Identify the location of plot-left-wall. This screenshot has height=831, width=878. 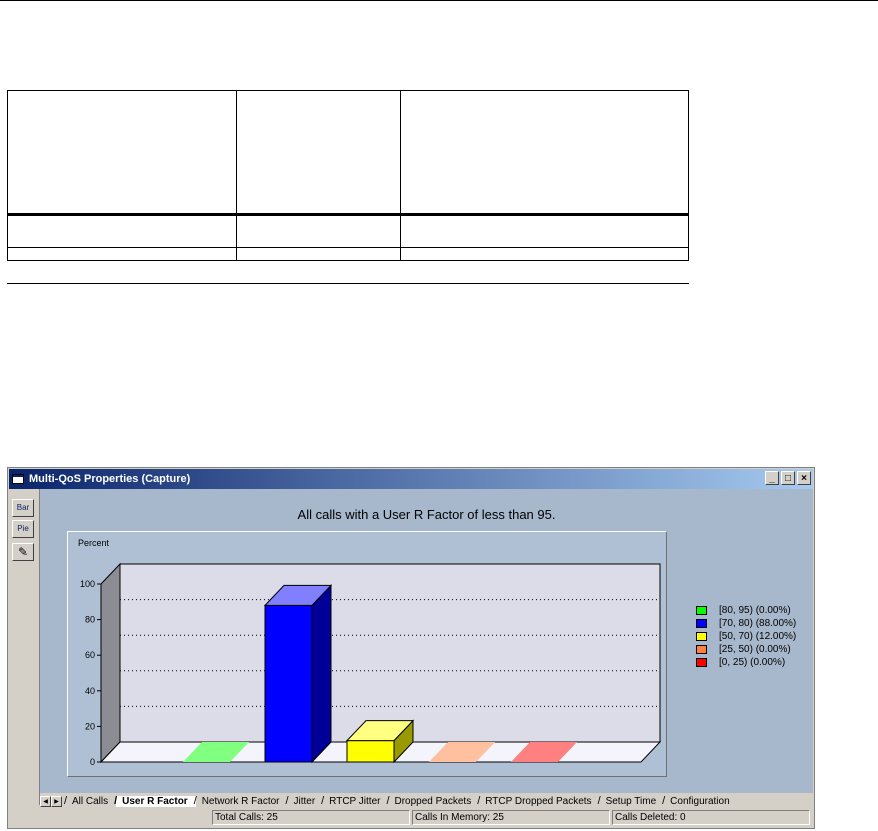
(110, 663).